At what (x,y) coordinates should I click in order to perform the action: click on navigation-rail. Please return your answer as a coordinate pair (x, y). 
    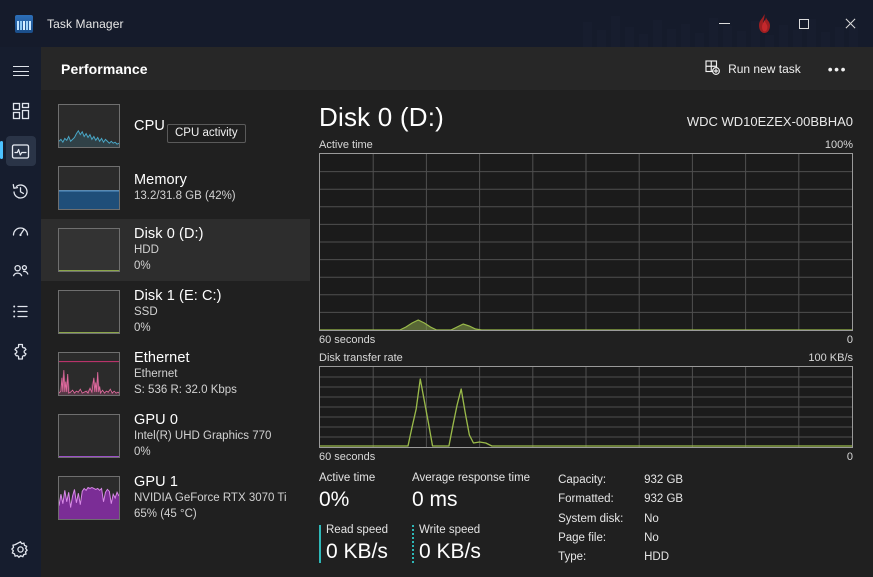
    Looking at the image, I should click on (20, 312).